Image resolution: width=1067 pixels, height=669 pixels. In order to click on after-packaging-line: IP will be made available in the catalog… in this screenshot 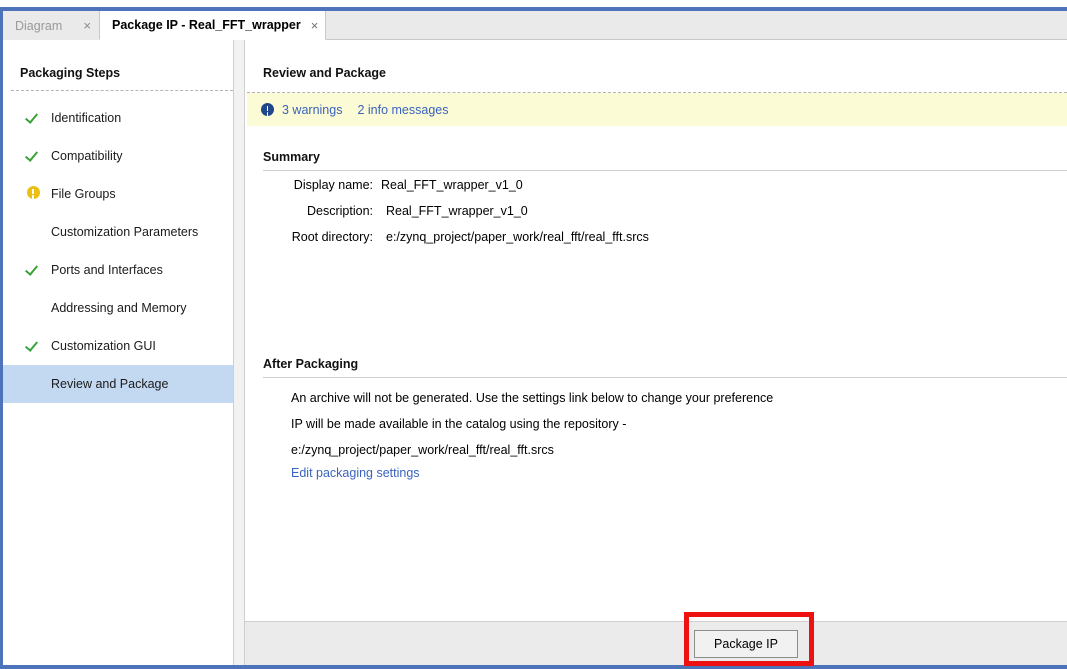, I will do `click(459, 424)`.